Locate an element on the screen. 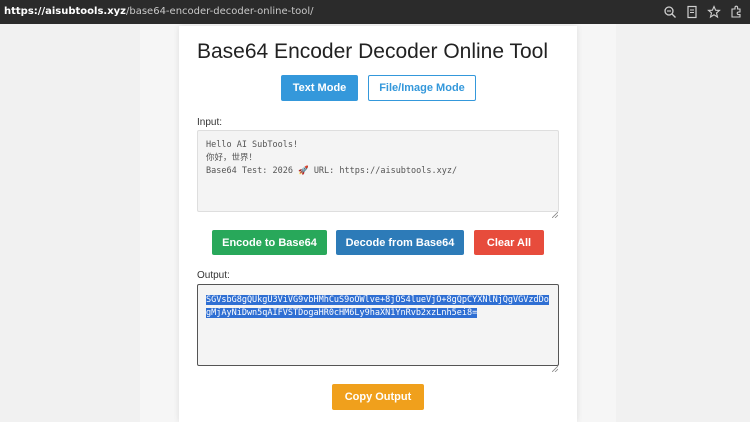 The width and height of the screenshot is (750, 422). decode-button: Decode from Base64 is located at coordinates (400, 242).